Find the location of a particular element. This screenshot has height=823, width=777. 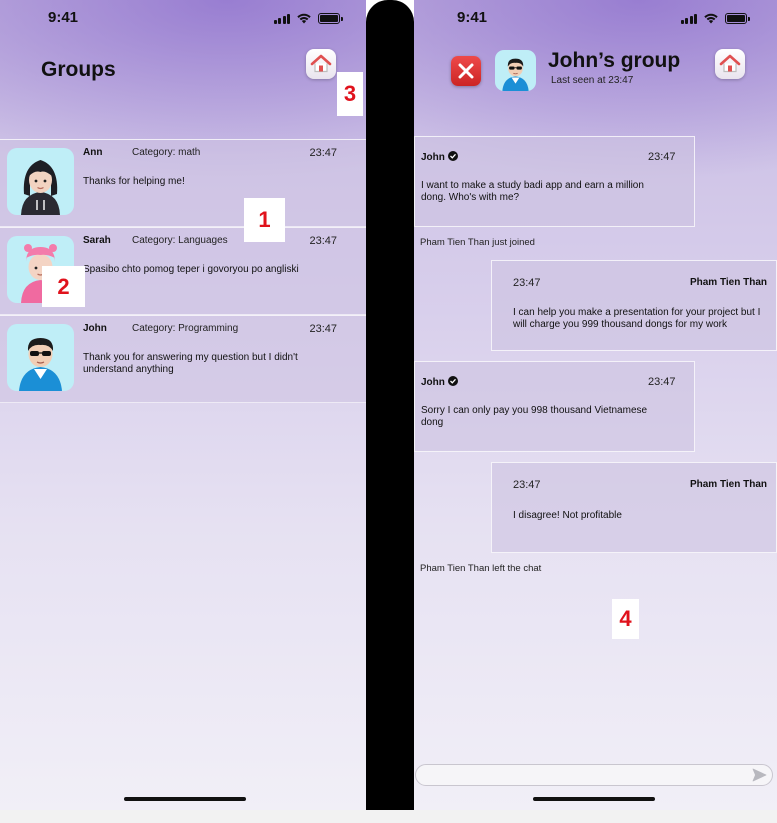

group-sender-name: Sarah is located at coordinates (97, 240).